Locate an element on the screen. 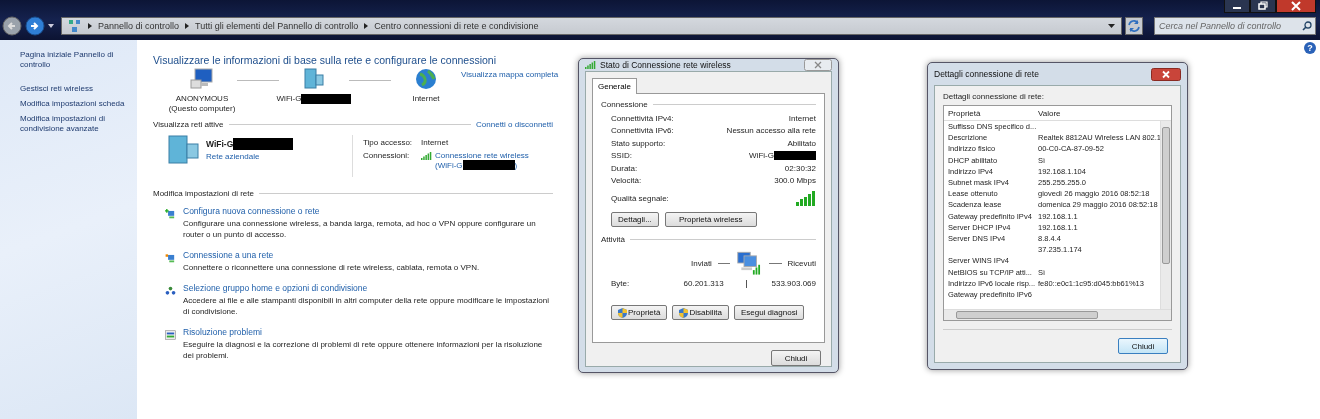 This screenshot has width=1320, height=419. task-description: Configurare una connessione wireless, a banda larga, remota, ad hoc o VPN oppure configurare un router o un punto di accesso. is located at coordinates (360, 229).